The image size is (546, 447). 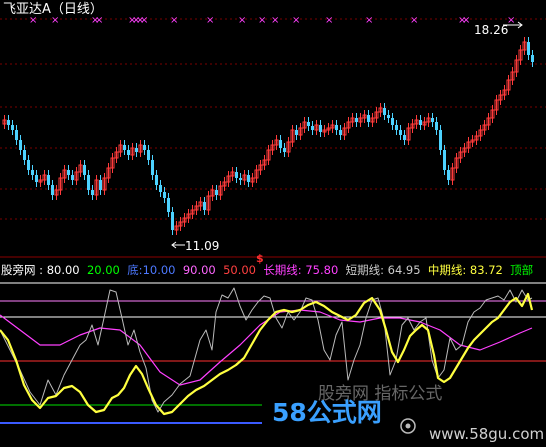 I want to click on legend-value-mid: 83.72, so click(x=486, y=270).